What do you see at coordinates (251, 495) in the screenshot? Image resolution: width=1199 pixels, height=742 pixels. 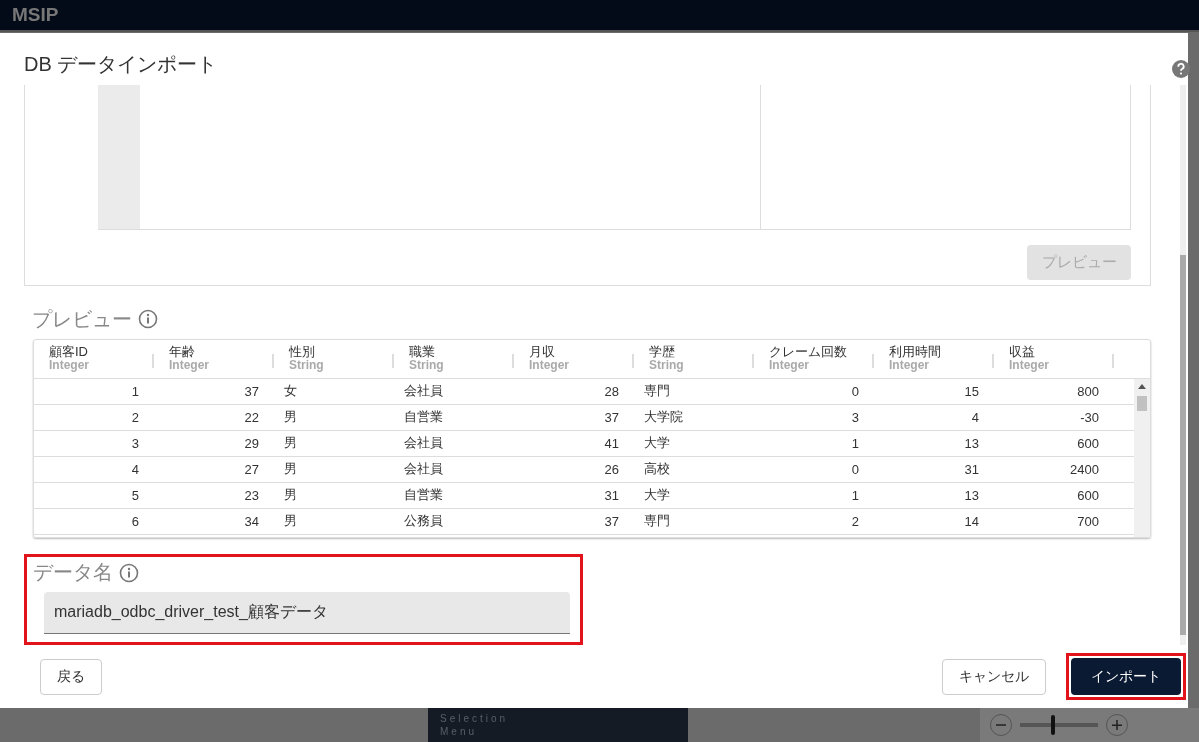 I see `table-cell: 23` at bounding box center [251, 495].